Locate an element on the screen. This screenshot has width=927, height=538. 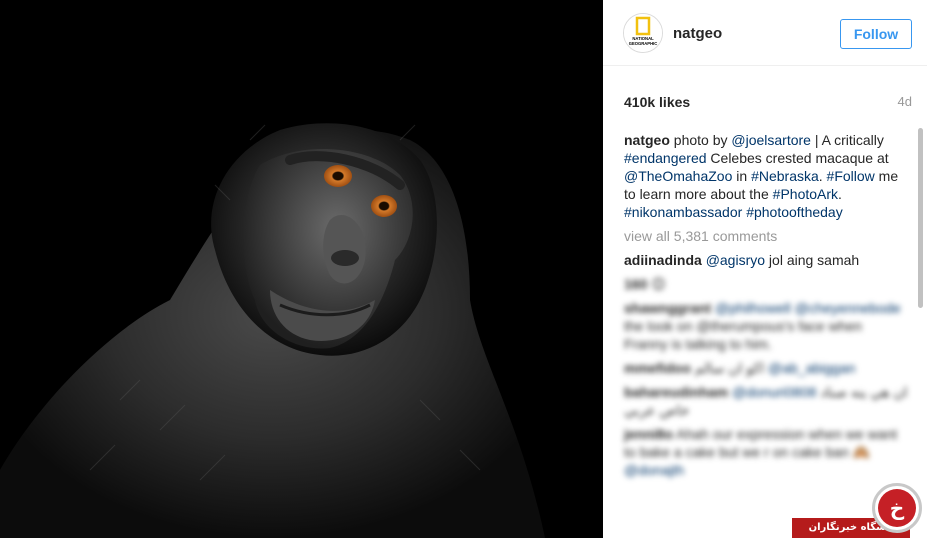
scrollbar-thumb is located at coordinates (920, 218).